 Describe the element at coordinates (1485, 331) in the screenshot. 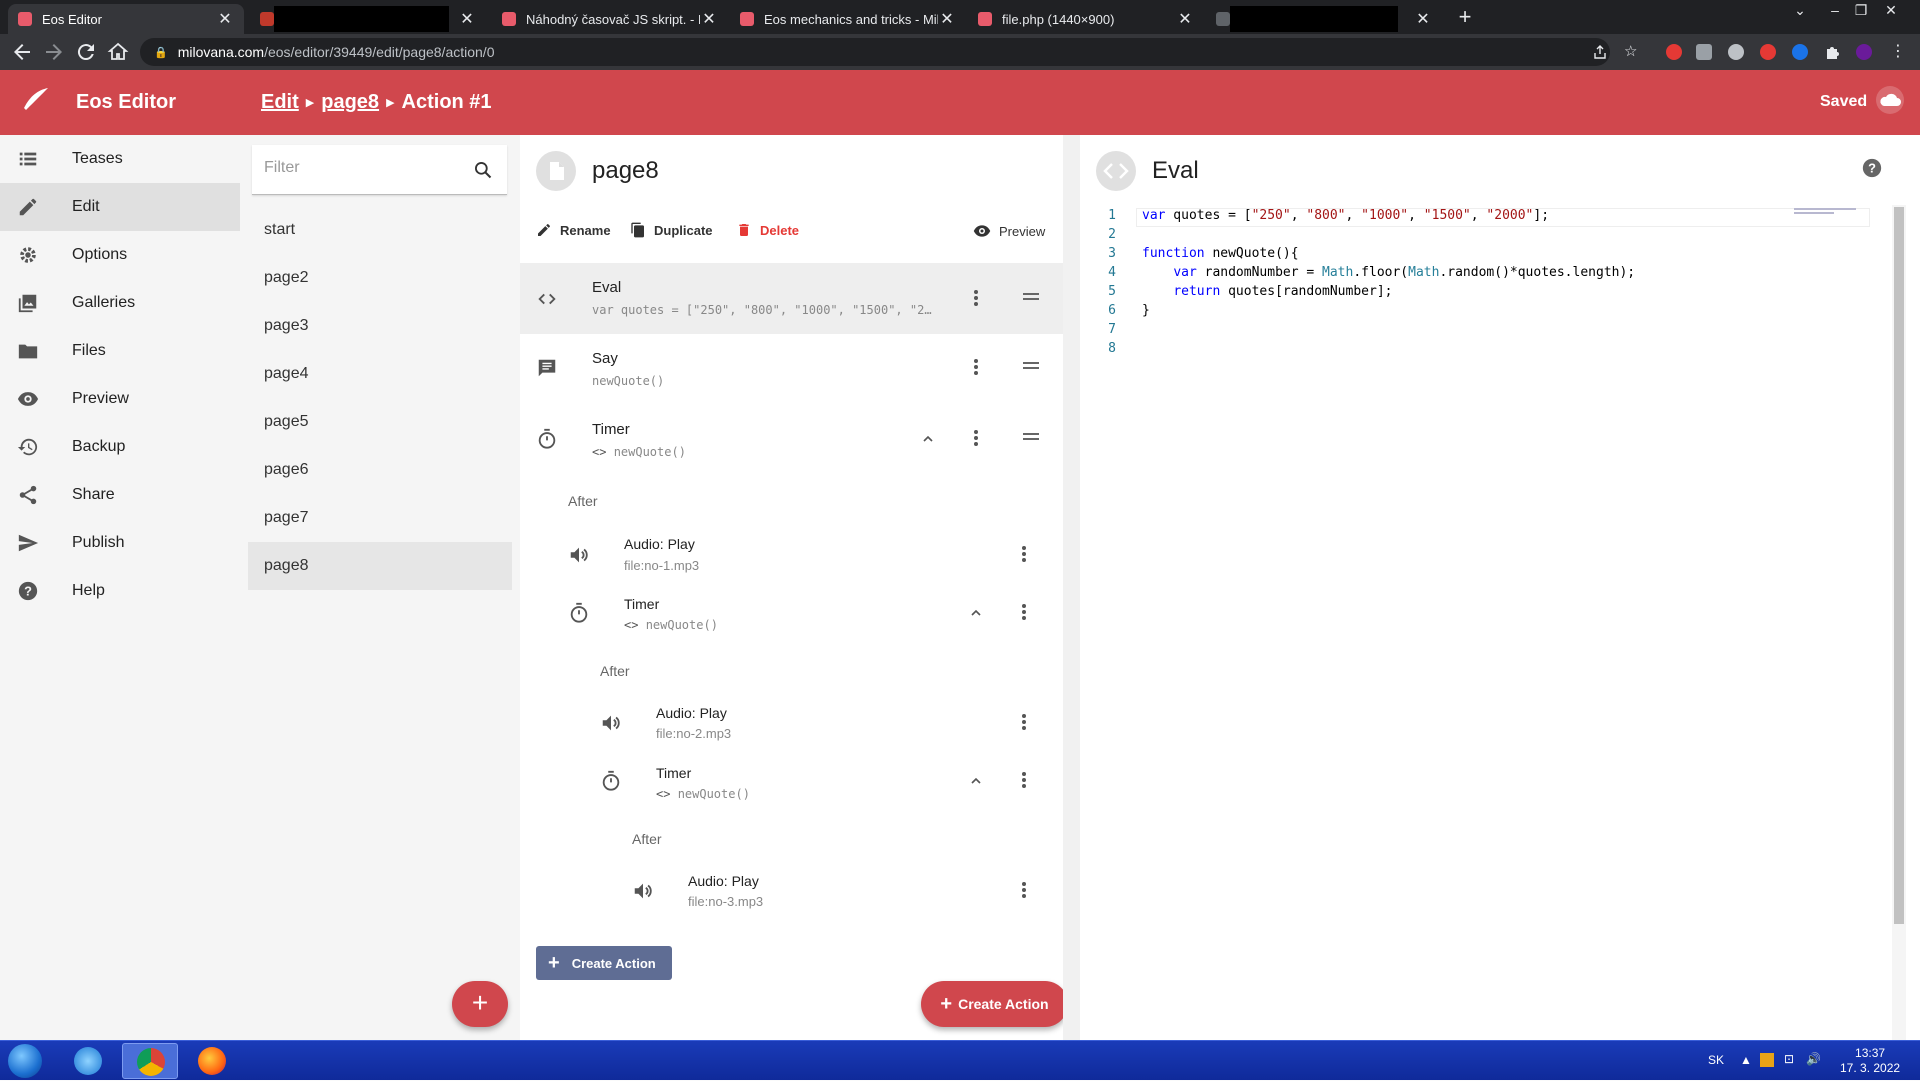

I see `code-line: 7` at that location.